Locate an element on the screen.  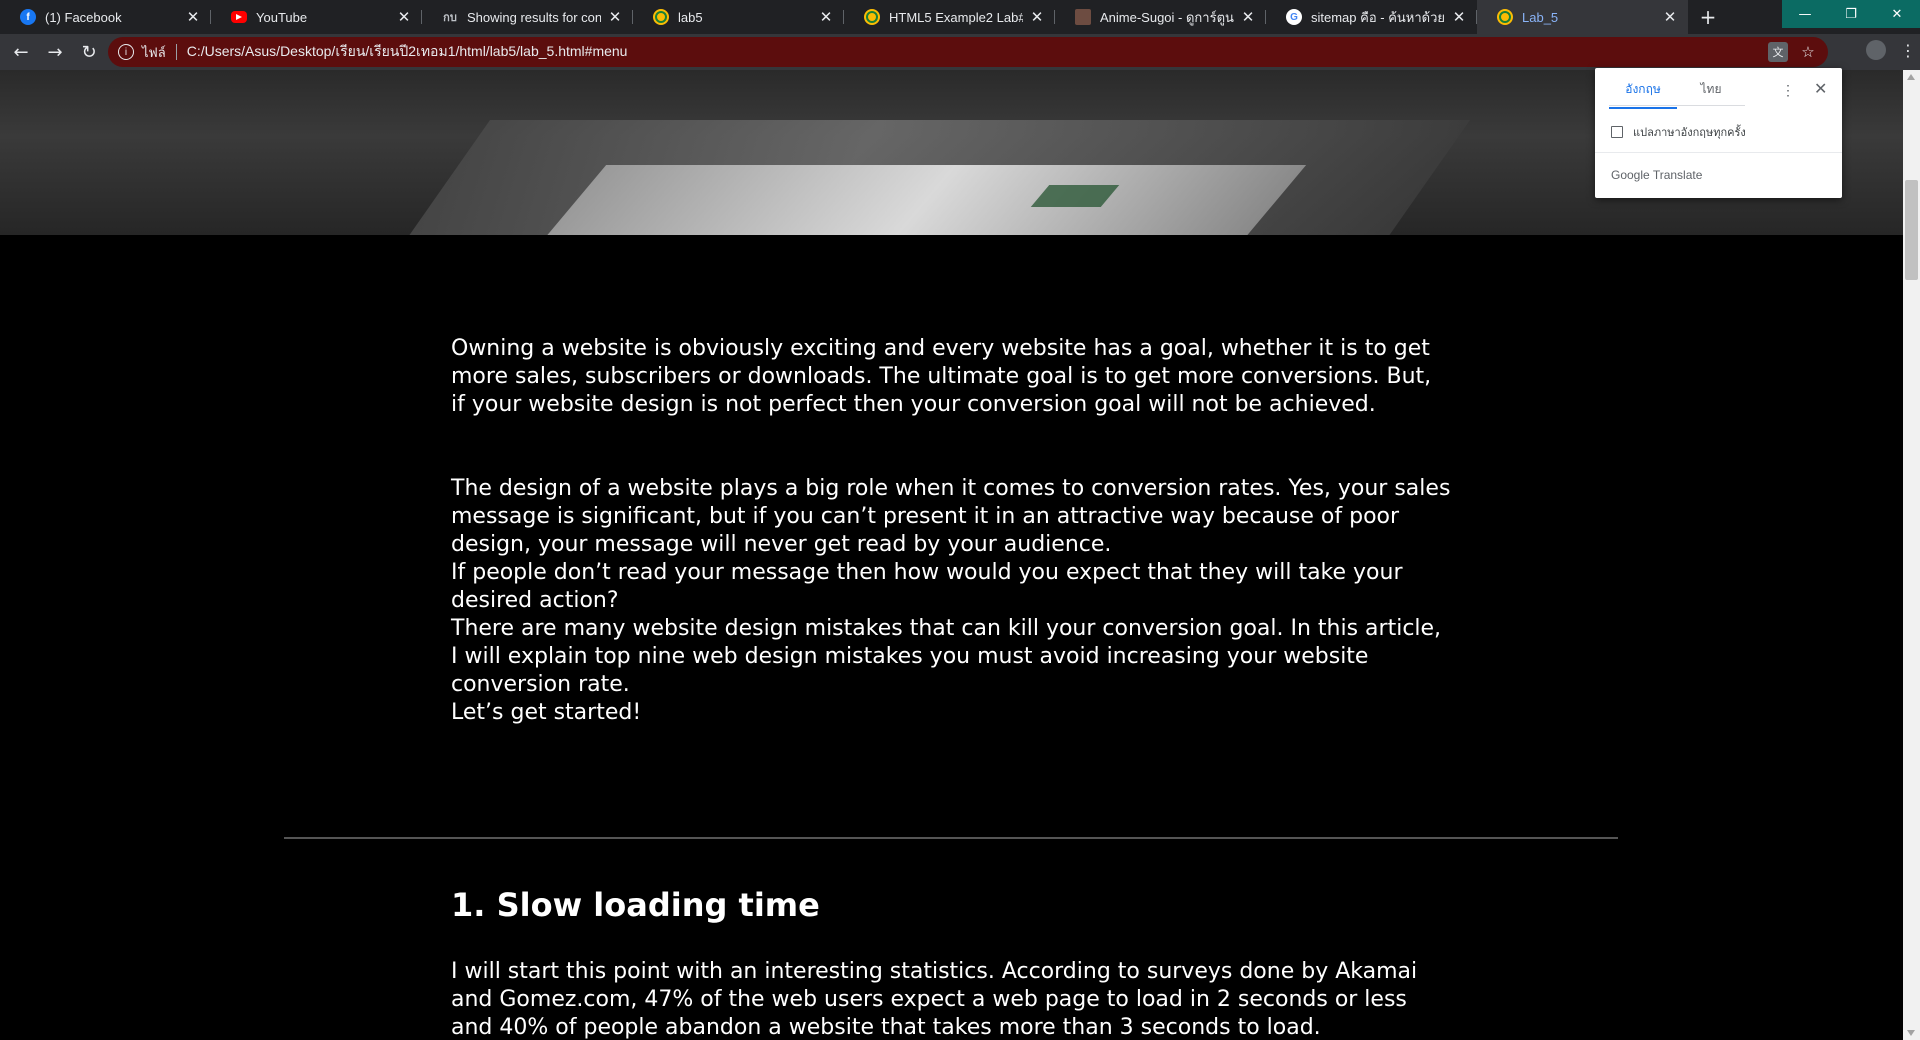
browser-menu-icon: ⋮ is located at coordinates (1908, 50).